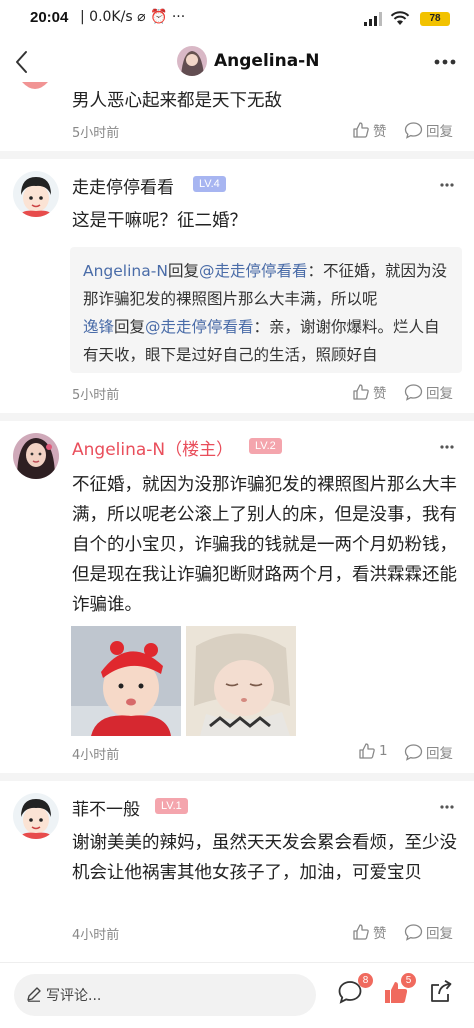  I want to click on like-button: 1, so click(373, 751).